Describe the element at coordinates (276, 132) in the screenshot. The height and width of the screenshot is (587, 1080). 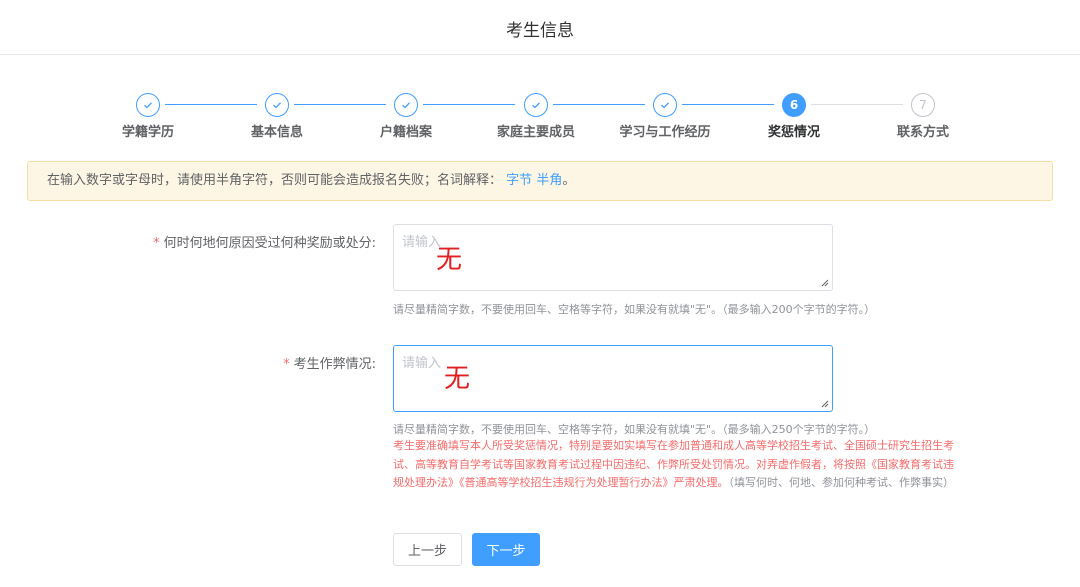
I see `step-label-basic-info: 基本信息` at that location.